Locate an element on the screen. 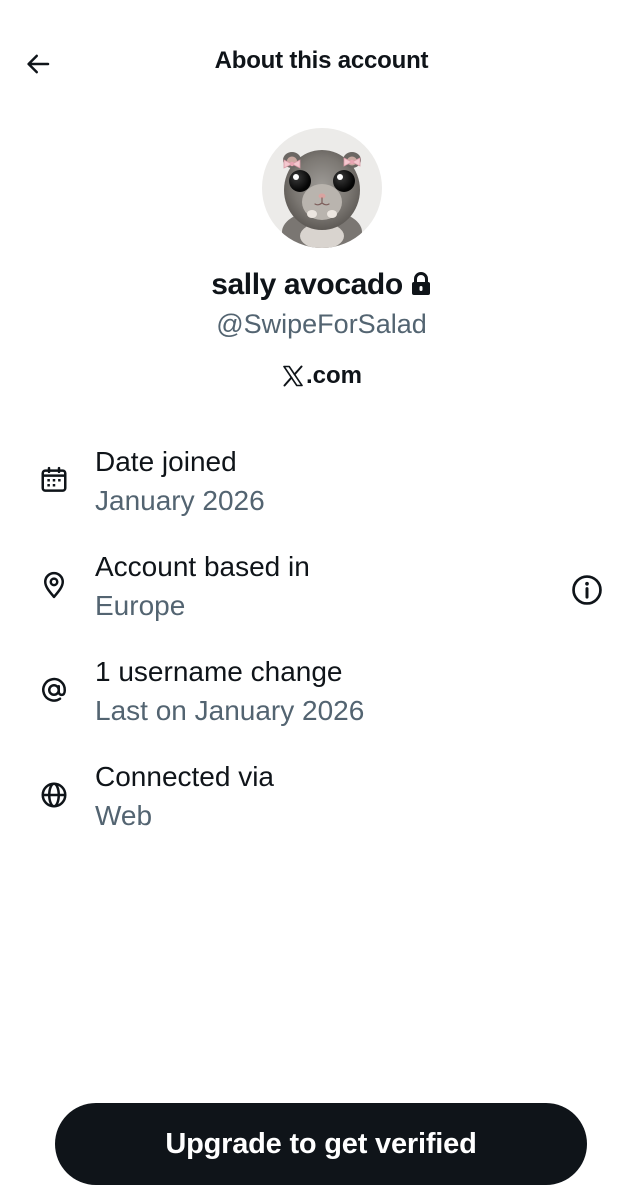 The width and height of the screenshot is (643, 1199). info-item-connected-via: Connected via Web is located at coordinates (321, 802).